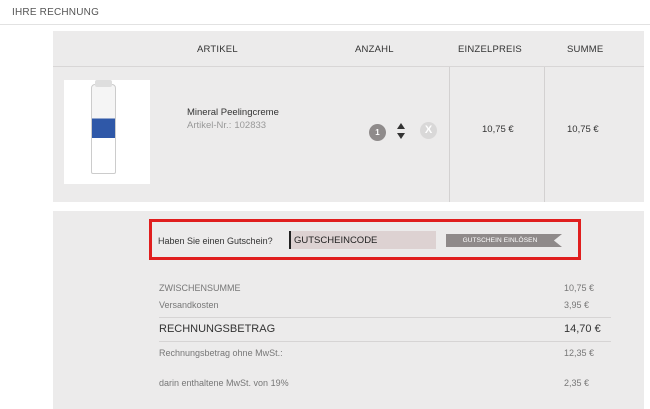 This screenshot has width=650, height=409. What do you see at coordinates (362, 240) in the screenshot?
I see `voucher-code-input` at bounding box center [362, 240].